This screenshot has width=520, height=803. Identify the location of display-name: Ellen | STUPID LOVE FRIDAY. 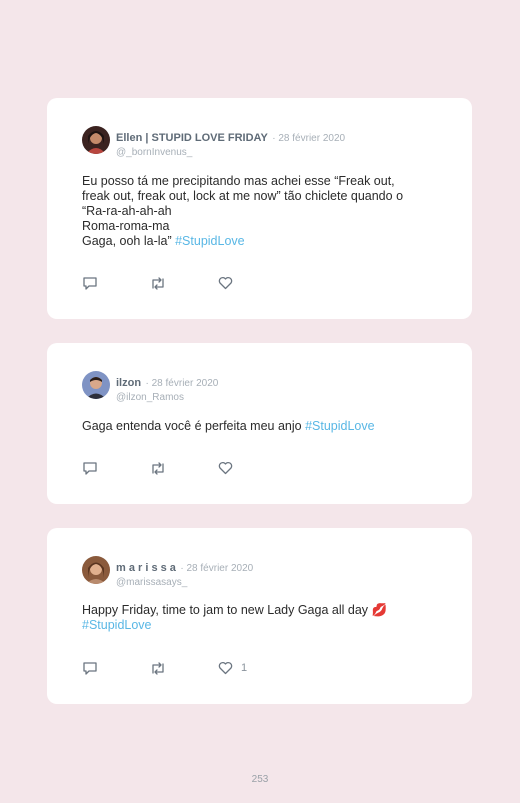
(192, 138).